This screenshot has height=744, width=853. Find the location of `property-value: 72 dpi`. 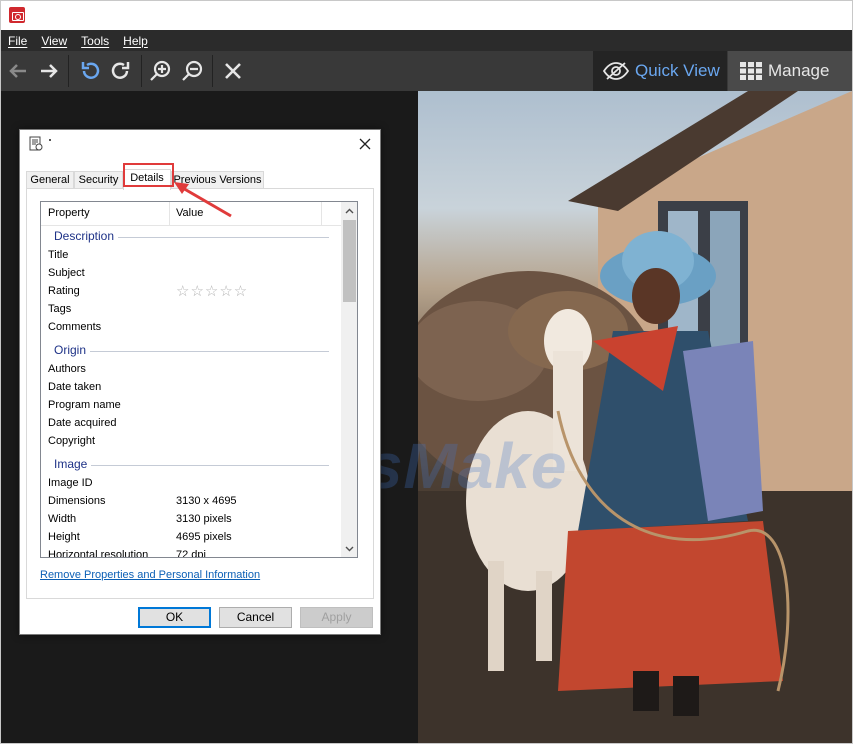

property-value: 72 dpi is located at coordinates (191, 553).